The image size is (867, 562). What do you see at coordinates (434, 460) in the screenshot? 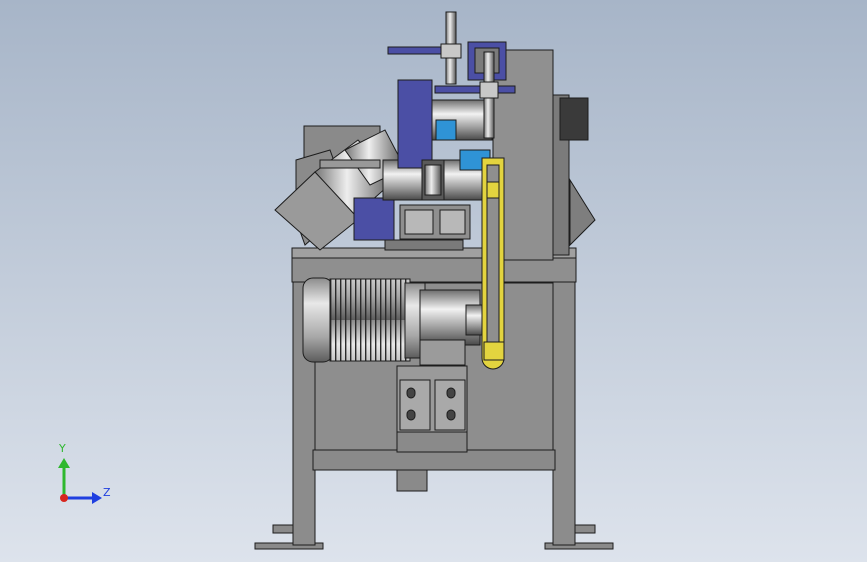
I see `lower-crossbar` at bounding box center [434, 460].